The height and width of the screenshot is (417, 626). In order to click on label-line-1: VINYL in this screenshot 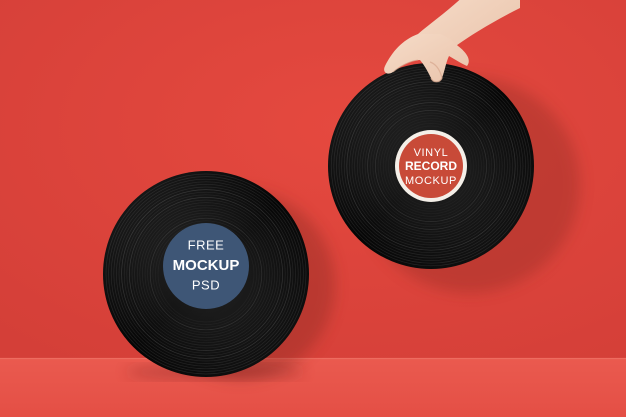, I will do `click(431, 153)`.